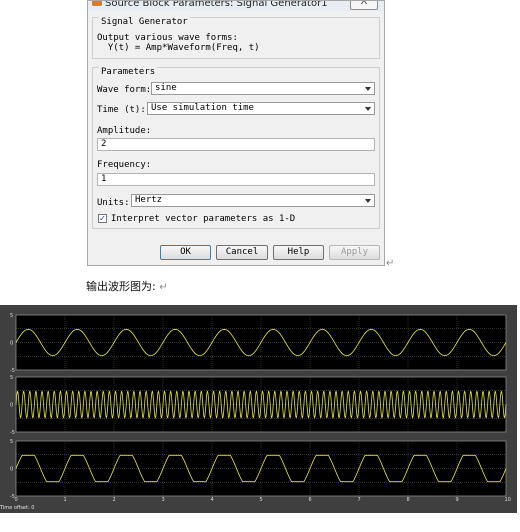 The image size is (520, 532). I want to click on time-offset-label: Time offset:, so click(15, 508).